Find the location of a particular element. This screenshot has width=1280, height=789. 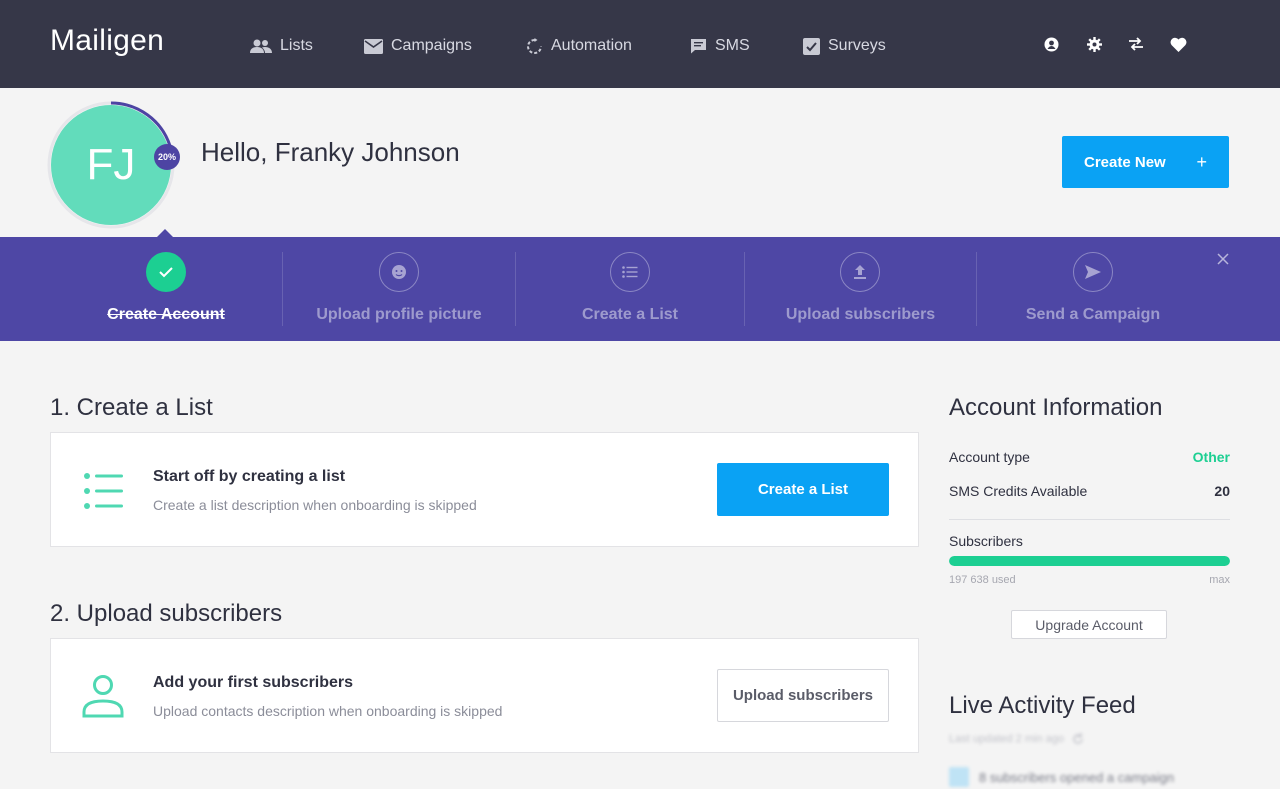

nav-item-campaigns: Campaigns is located at coordinates (418, 46).